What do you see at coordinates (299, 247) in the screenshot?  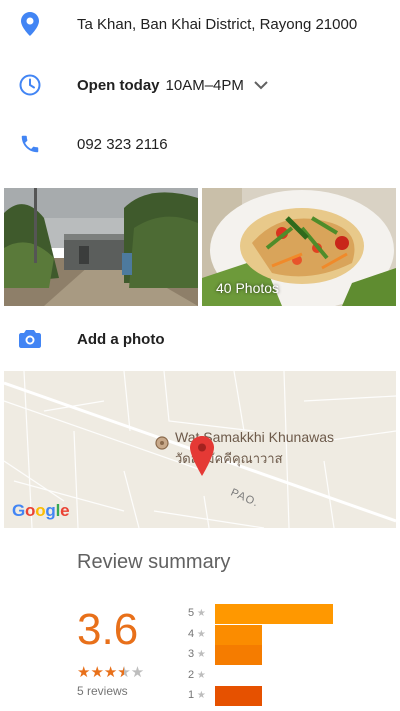 I see `photo-food: 40 Photos` at bounding box center [299, 247].